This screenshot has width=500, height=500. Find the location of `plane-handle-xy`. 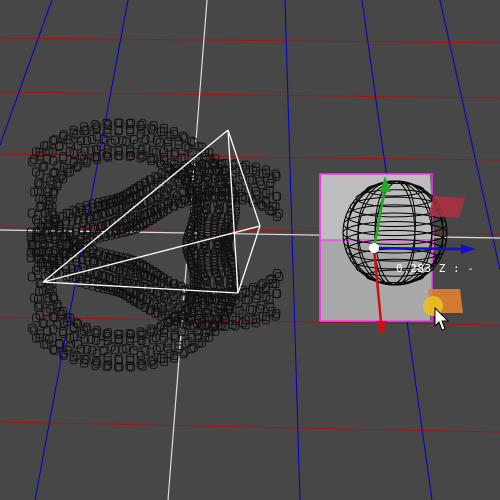

plane-handle-xy is located at coordinates (447, 207).